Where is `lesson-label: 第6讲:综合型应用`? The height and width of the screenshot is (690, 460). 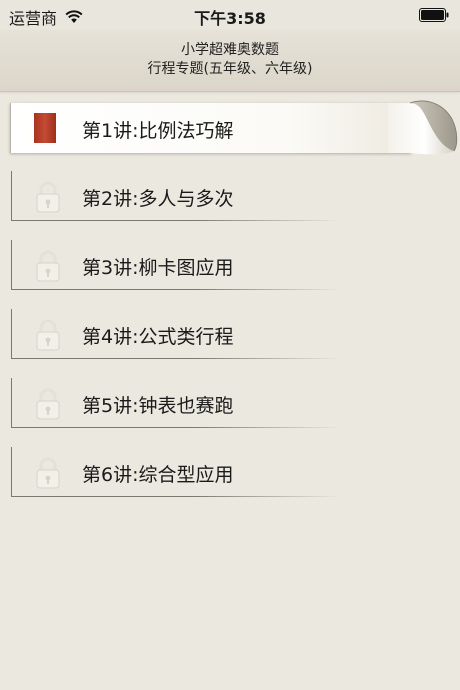
lesson-label: 第6讲:综合型应用 is located at coordinates (158, 475).